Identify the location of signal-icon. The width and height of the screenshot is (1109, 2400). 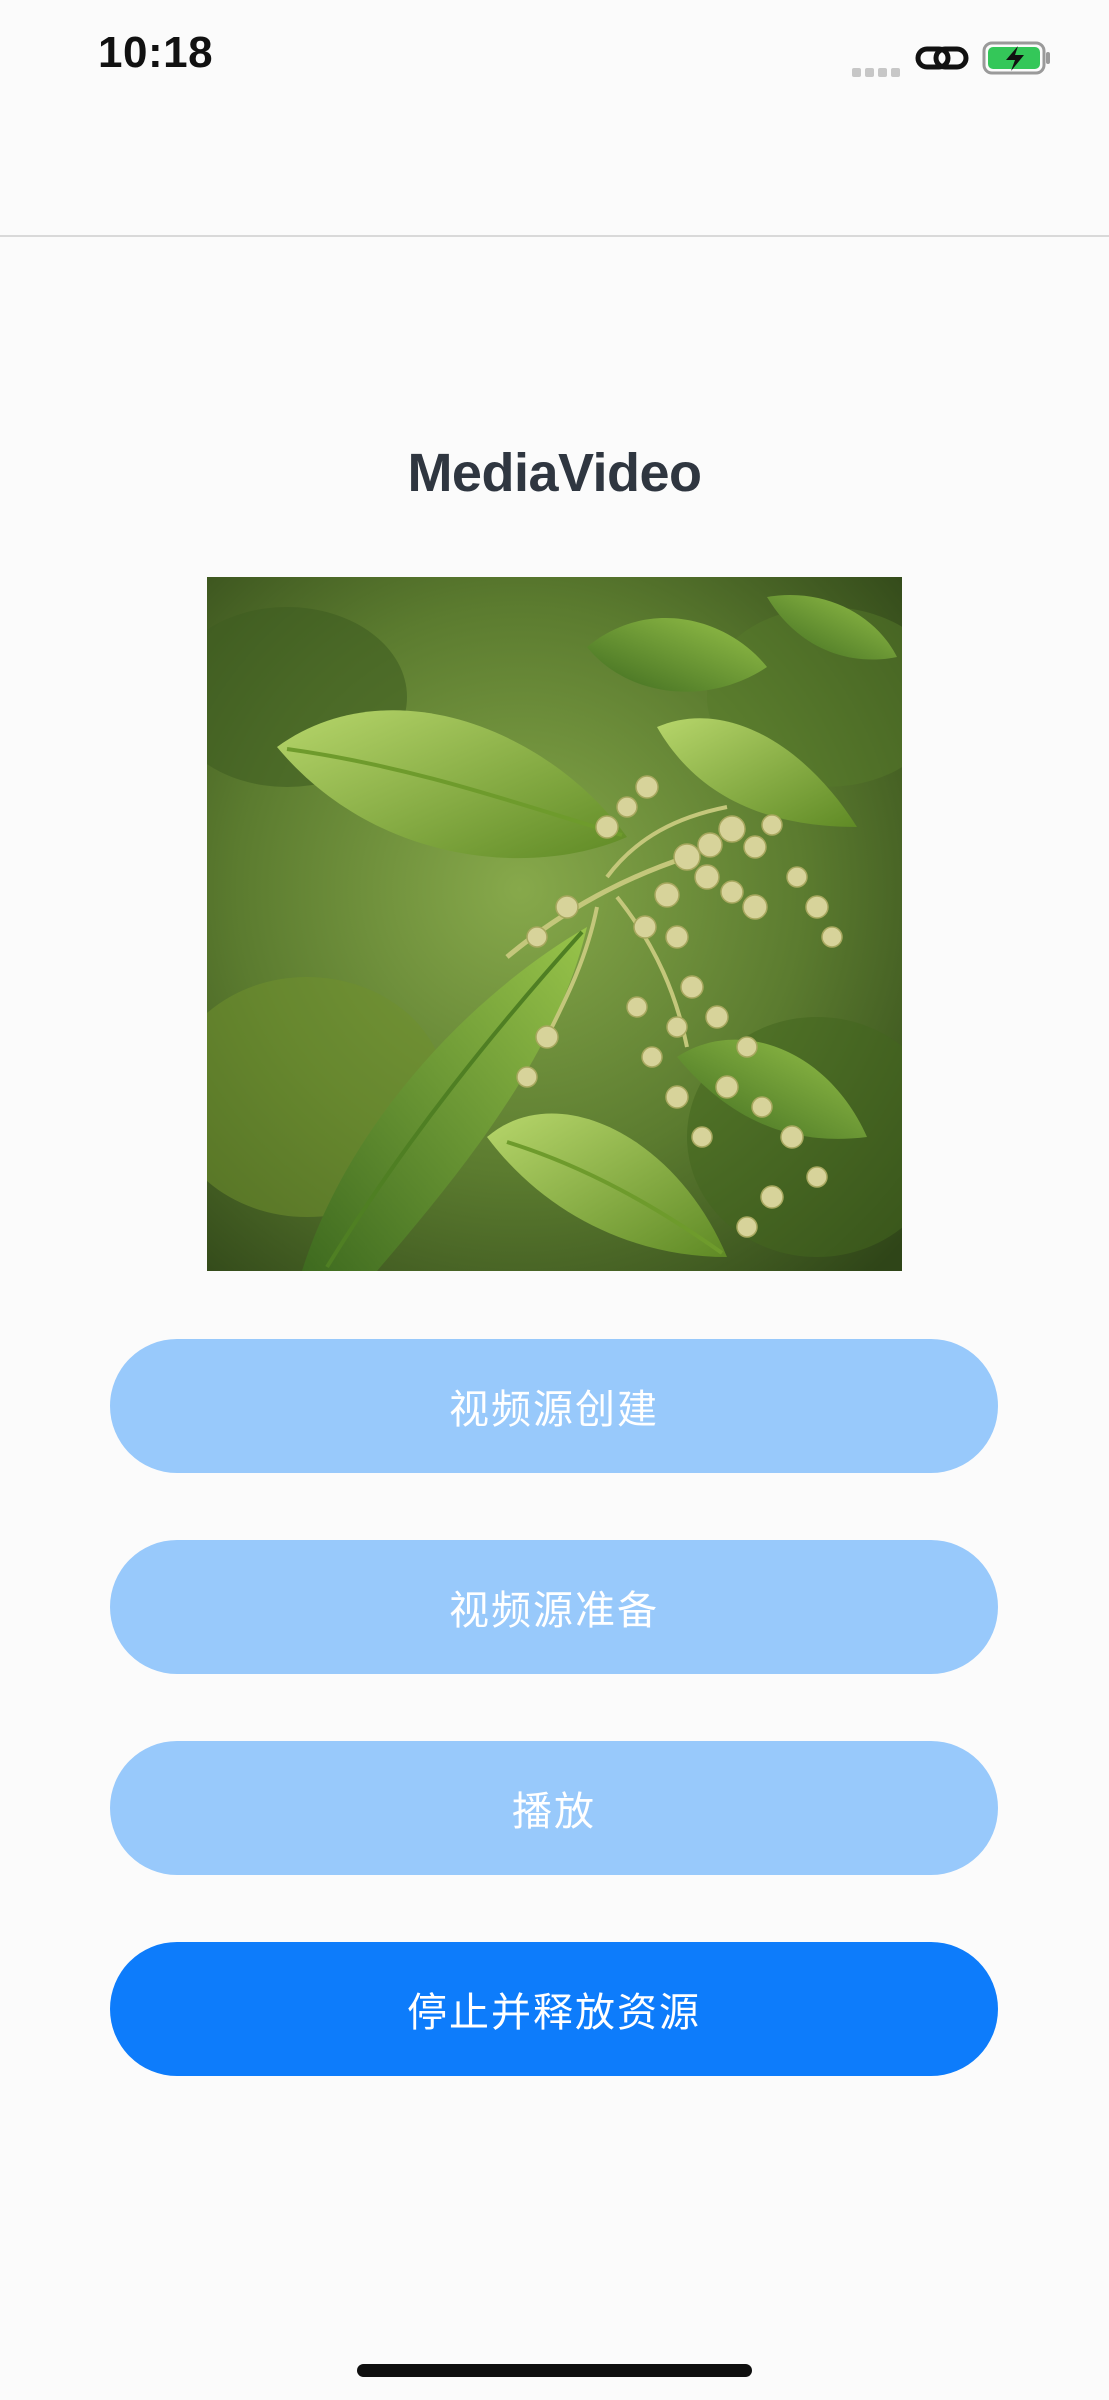
(878, 70).